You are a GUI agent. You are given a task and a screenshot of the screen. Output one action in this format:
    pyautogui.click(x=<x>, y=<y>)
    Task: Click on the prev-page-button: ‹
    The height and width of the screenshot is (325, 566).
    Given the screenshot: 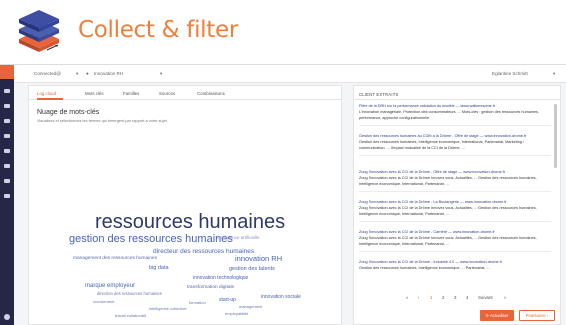 What is the action you would take?
    pyautogui.click(x=418, y=297)
    